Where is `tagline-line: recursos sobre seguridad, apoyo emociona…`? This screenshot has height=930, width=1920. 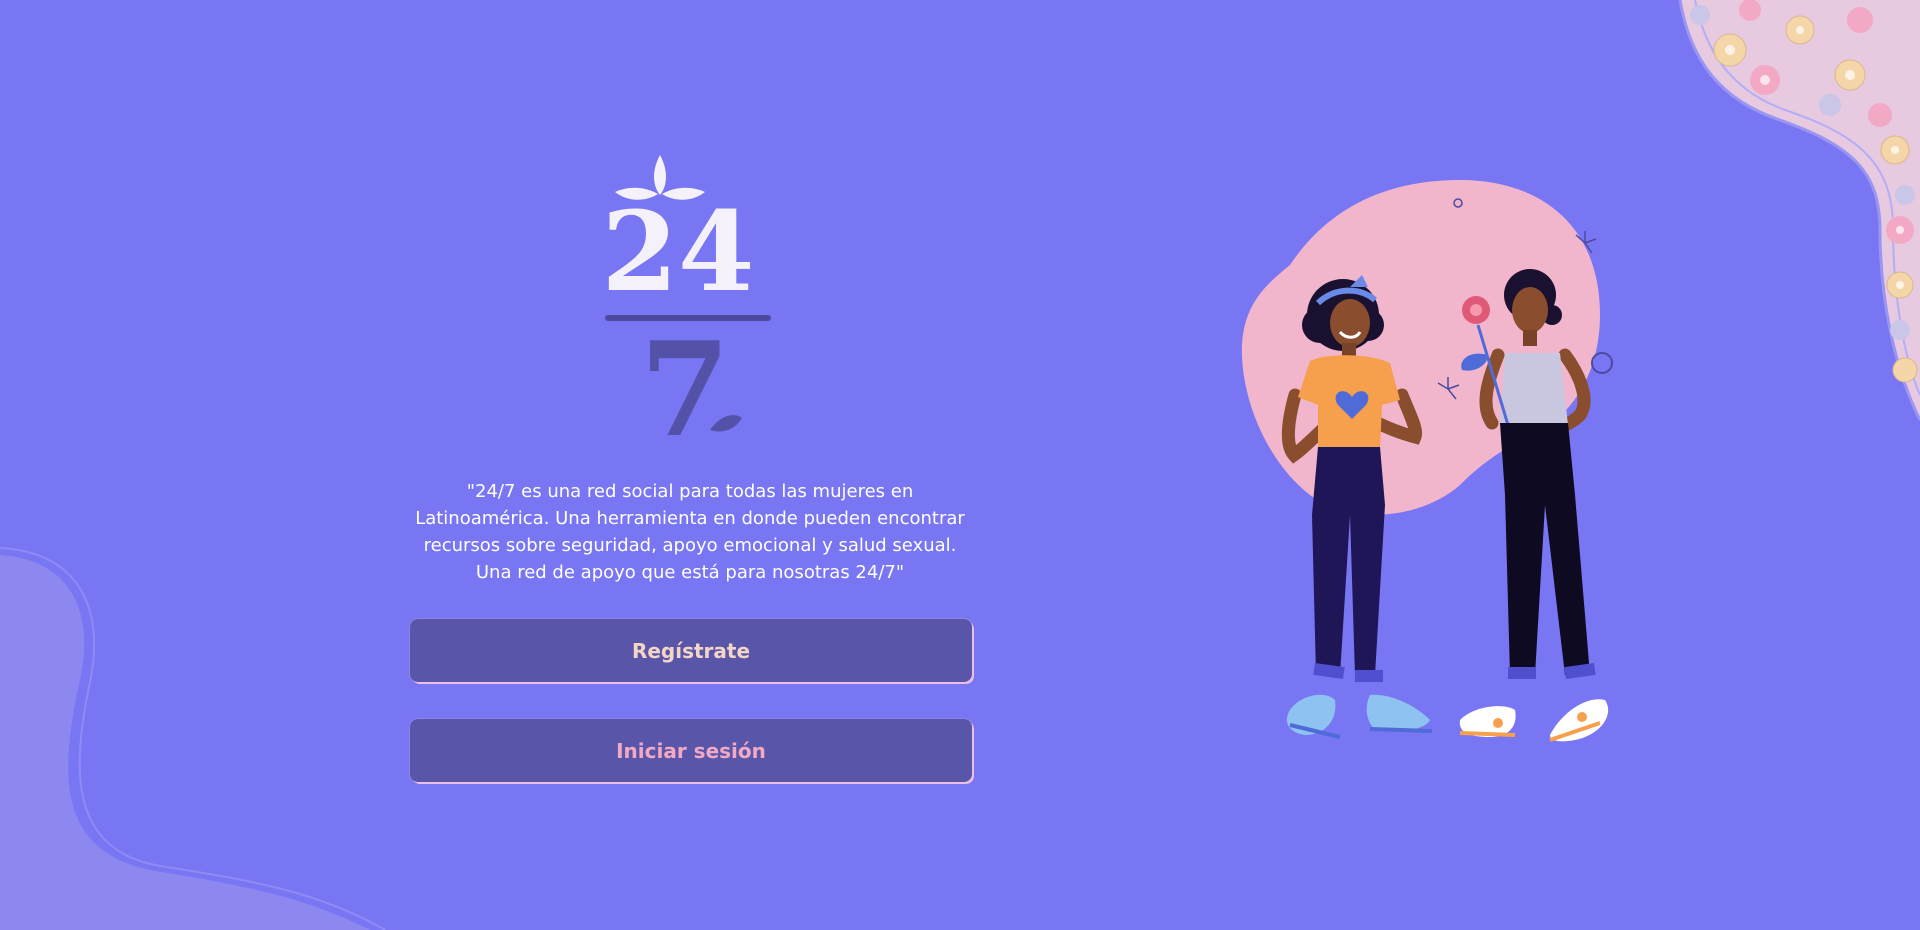 tagline-line: recursos sobre seguridad, apoyo emociona… is located at coordinates (690, 545).